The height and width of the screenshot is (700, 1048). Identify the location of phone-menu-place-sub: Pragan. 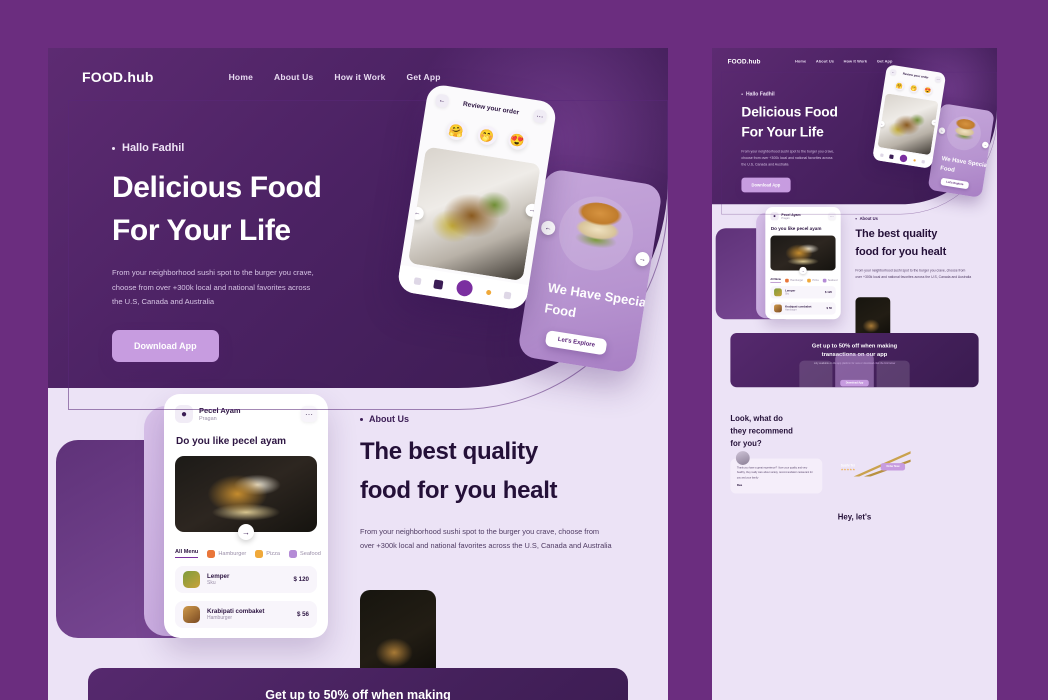
(208, 418).